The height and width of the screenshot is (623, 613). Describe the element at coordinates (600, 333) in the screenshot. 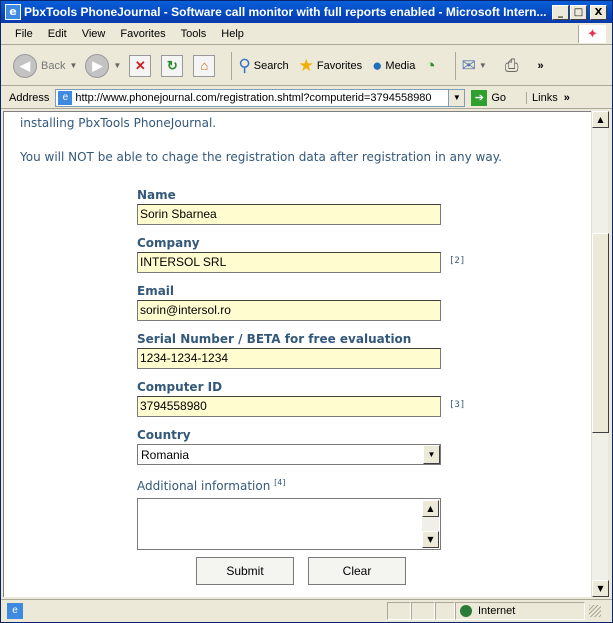

I see `scroll-thumb` at that location.